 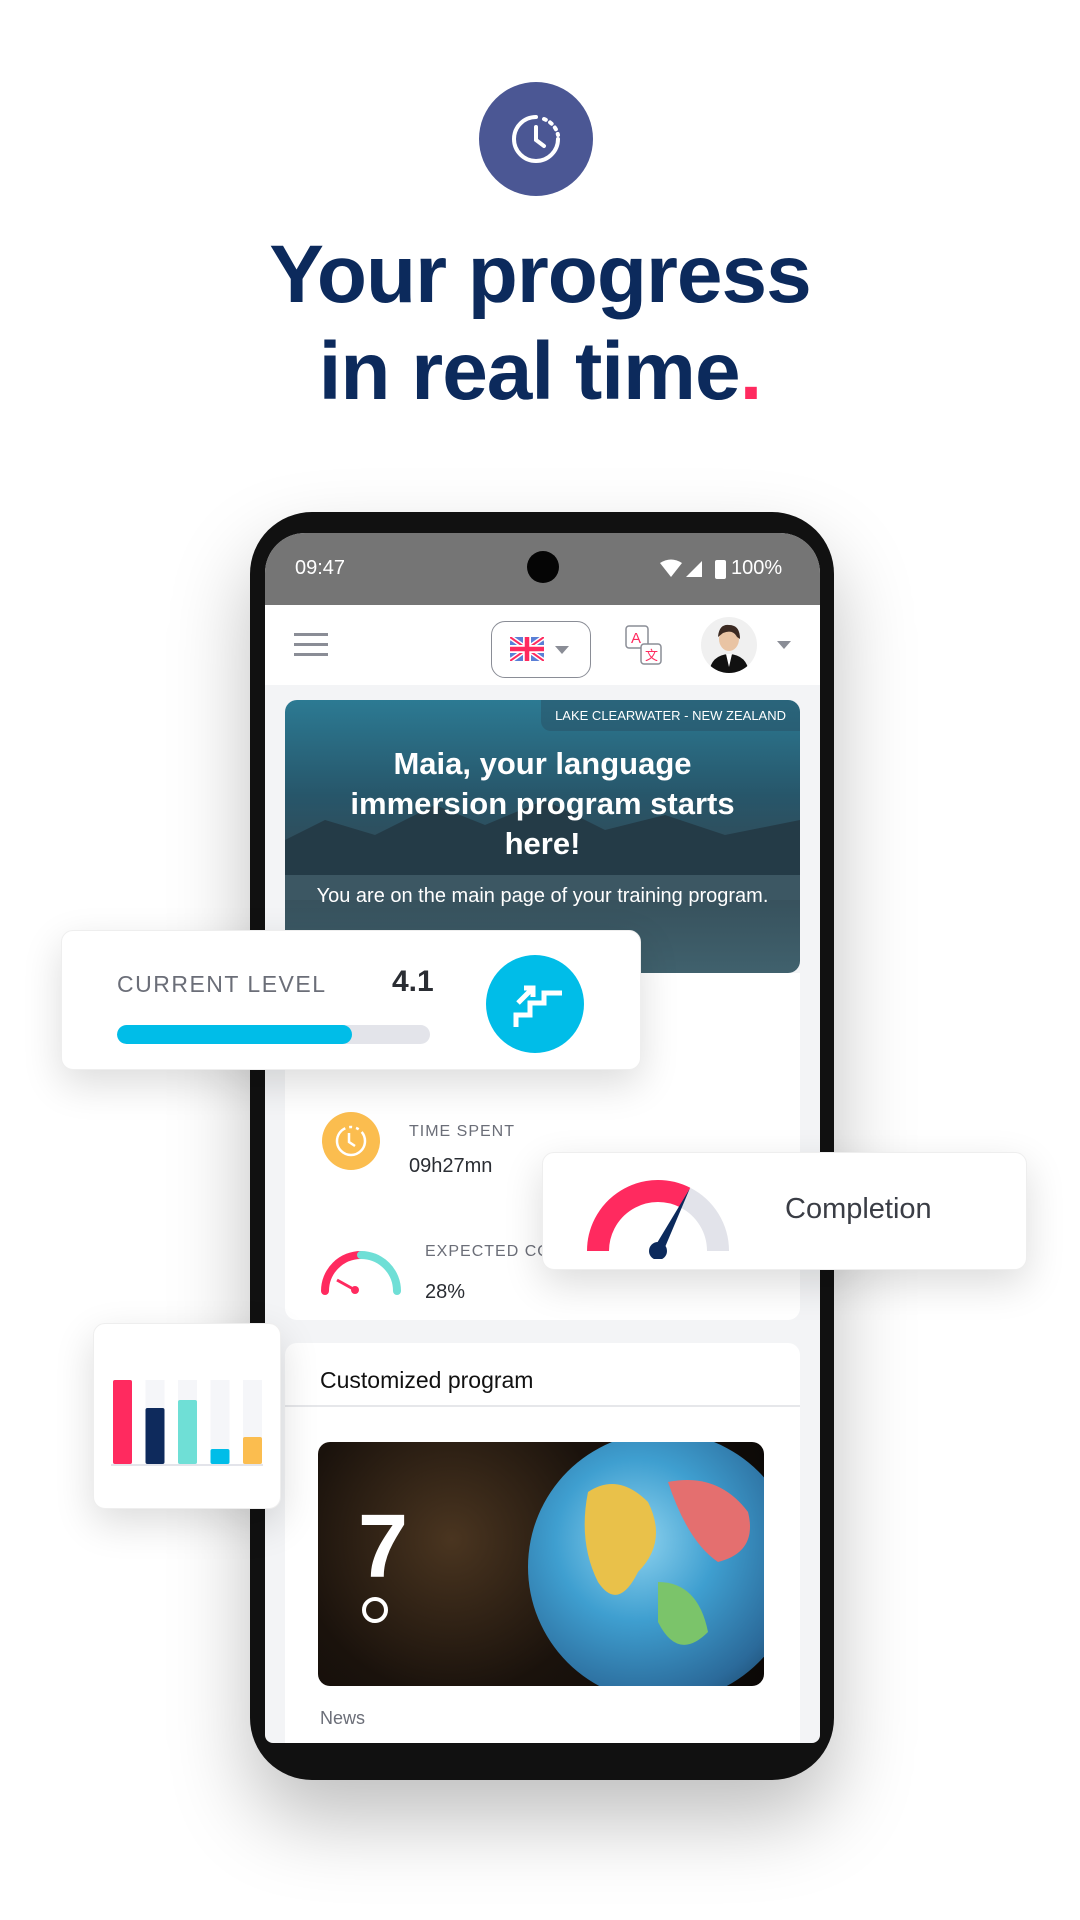 I want to click on expected-completion-gauge-icon, so click(x=361, y=1273).